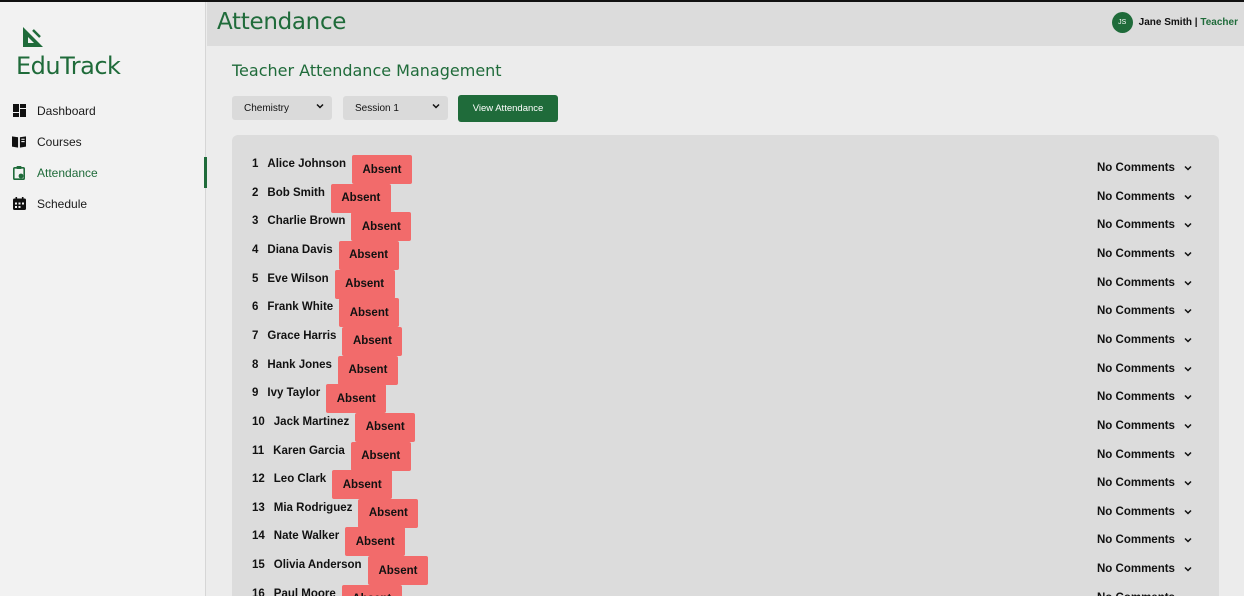 Image resolution: width=1244 pixels, height=596 pixels. Describe the element at coordinates (304, 591) in the screenshot. I see `student-name: Paul Moore` at that location.